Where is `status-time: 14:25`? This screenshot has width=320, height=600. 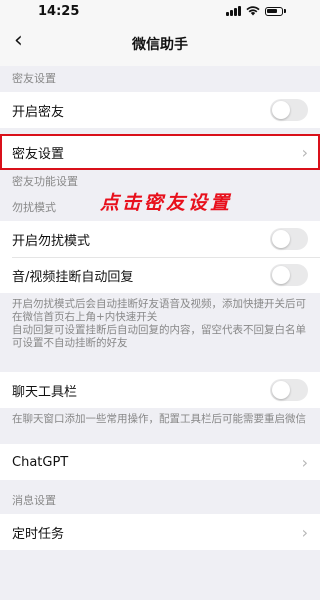 status-time: 14:25 is located at coordinates (59, 11).